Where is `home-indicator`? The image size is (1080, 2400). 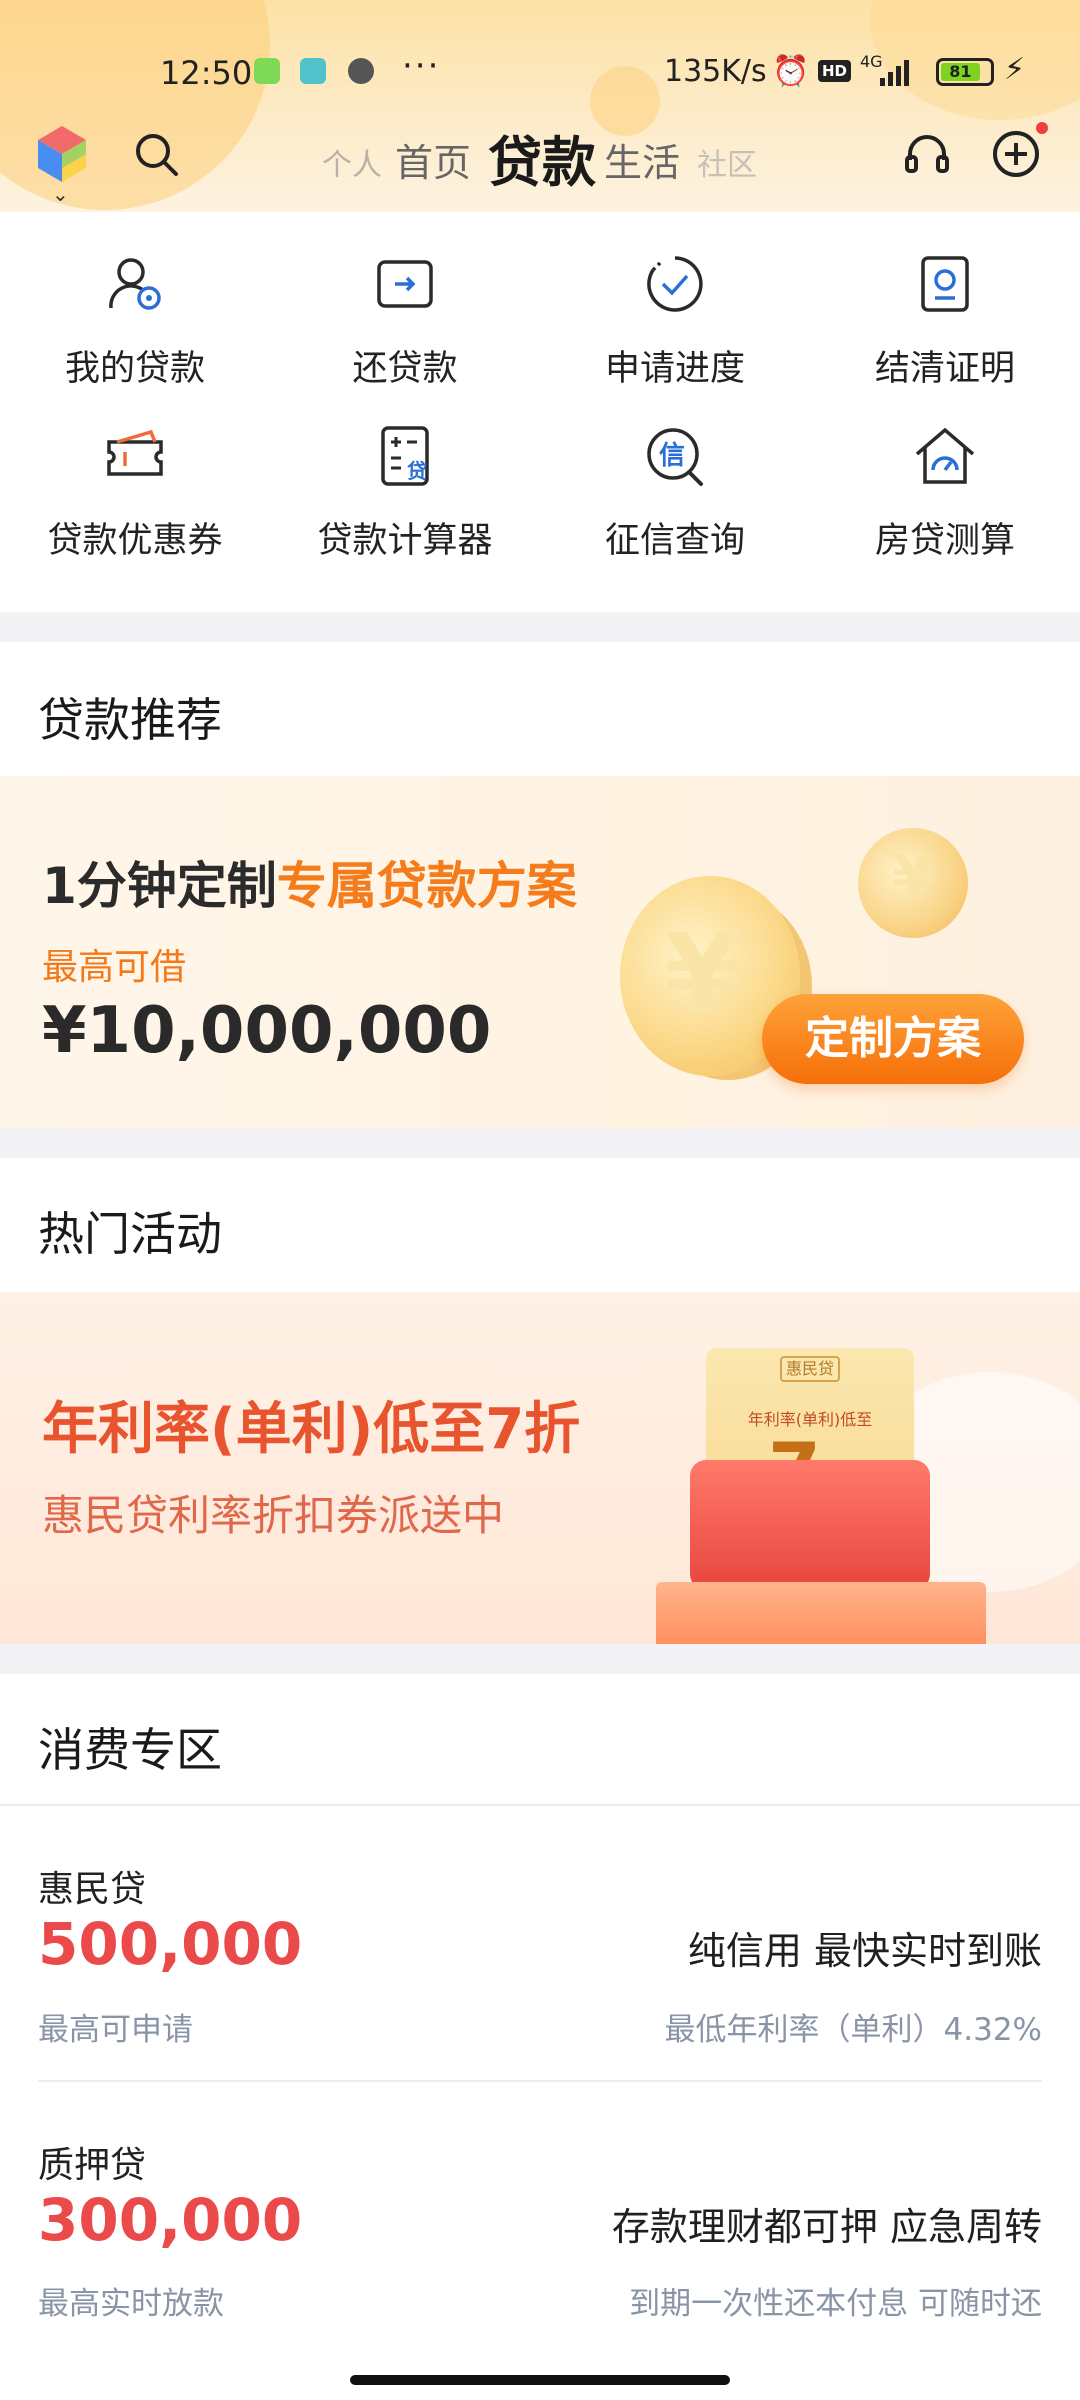
home-indicator is located at coordinates (540, 2380).